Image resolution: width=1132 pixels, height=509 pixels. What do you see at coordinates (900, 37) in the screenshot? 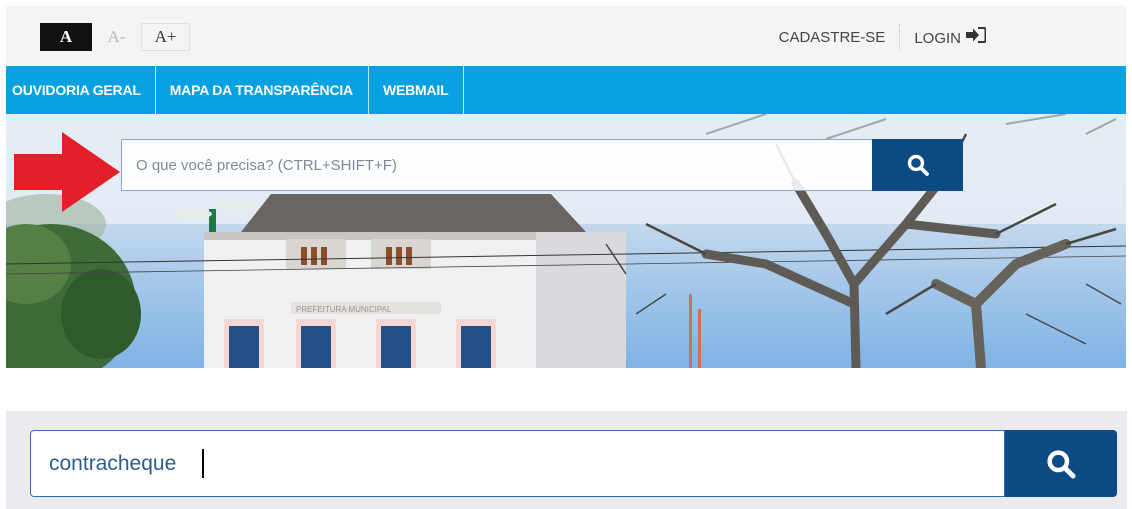
I see `divider` at bounding box center [900, 37].